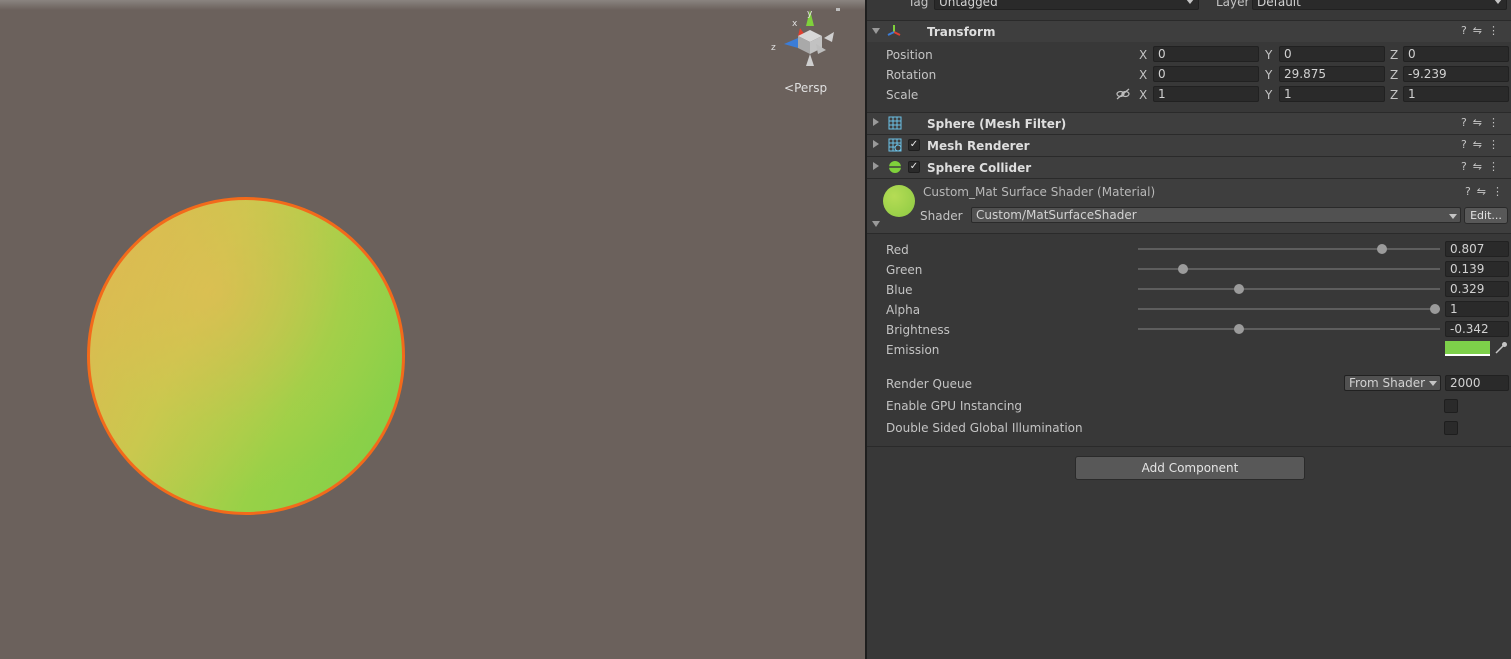  What do you see at coordinates (913, 350) in the screenshot?
I see `emission-label: Emission` at bounding box center [913, 350].